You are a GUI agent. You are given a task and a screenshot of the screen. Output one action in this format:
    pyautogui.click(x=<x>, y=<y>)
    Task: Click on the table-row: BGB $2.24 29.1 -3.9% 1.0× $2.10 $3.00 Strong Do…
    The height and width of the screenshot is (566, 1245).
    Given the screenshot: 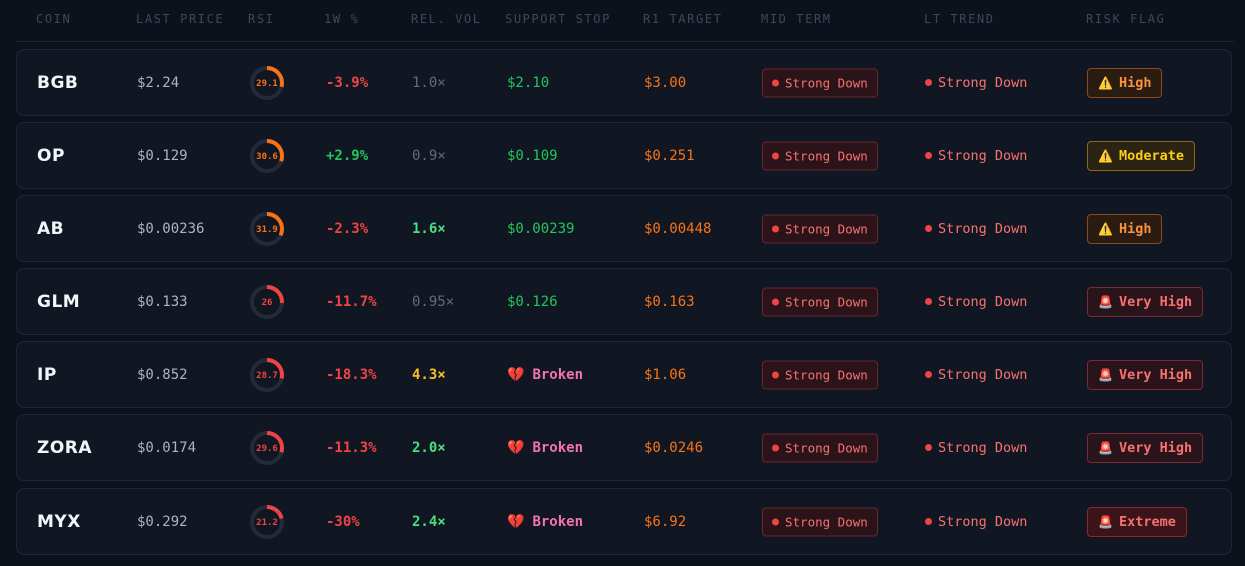 What is the action you would take?
    pyautogui.click(x=624, y=82)
    